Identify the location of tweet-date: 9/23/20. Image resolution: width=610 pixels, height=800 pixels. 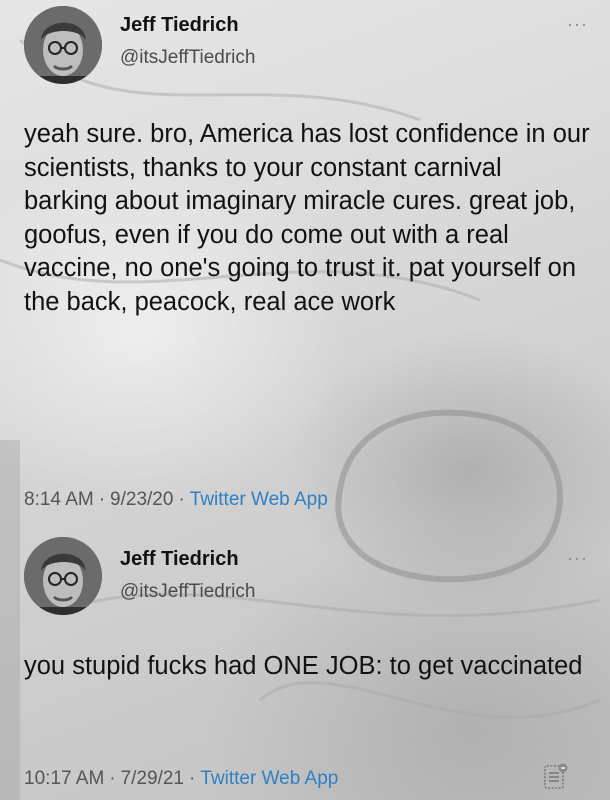
(141, 499).